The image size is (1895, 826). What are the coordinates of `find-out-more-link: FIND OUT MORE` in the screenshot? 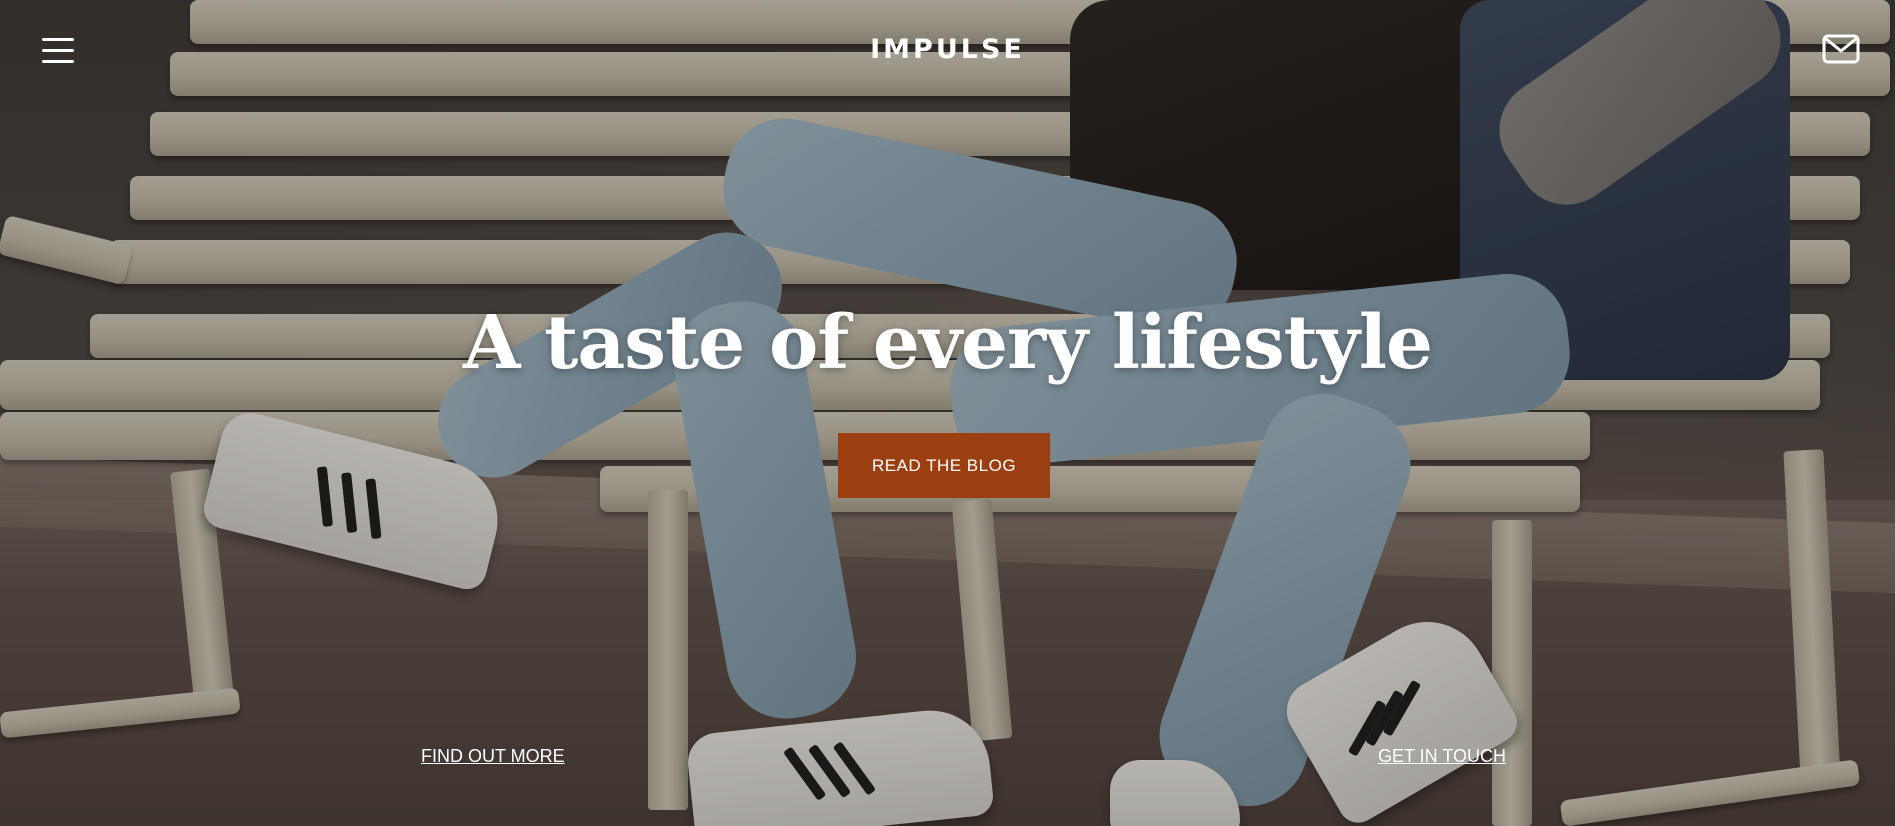 It's located at (493, 756).